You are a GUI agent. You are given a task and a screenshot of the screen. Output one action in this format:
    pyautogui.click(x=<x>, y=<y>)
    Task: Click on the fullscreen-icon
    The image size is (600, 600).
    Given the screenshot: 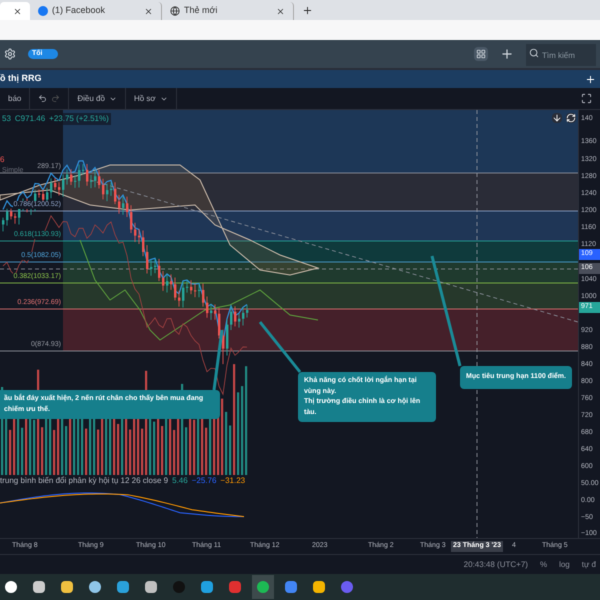 What is the action you would take?
    pyautogui.click(x=586, y=98)
    